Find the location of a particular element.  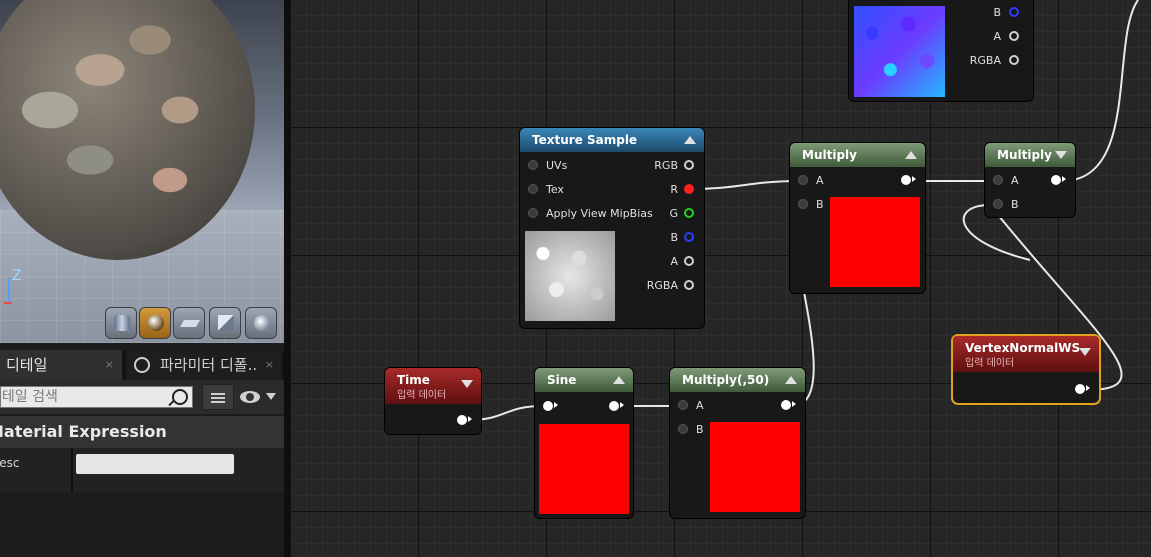

view-options-dropdown is located at coordinates (260, 398).